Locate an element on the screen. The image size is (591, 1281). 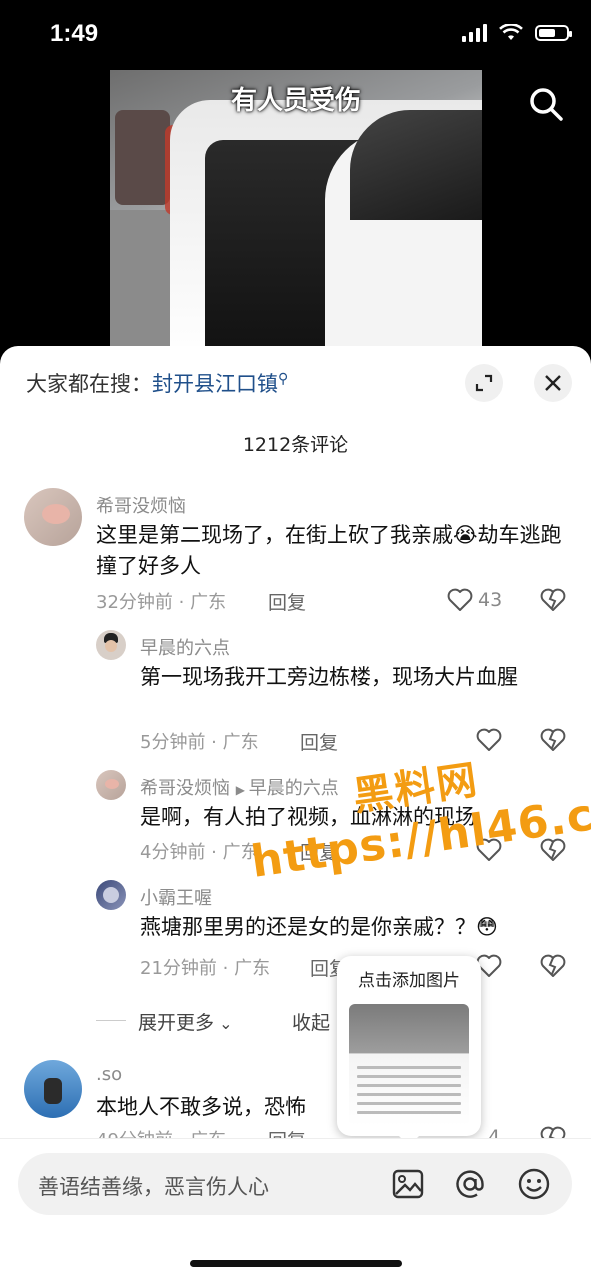
comment-input-bar: 善语结善缘，恶言伤人心 is located at coordinates (295, 1209).